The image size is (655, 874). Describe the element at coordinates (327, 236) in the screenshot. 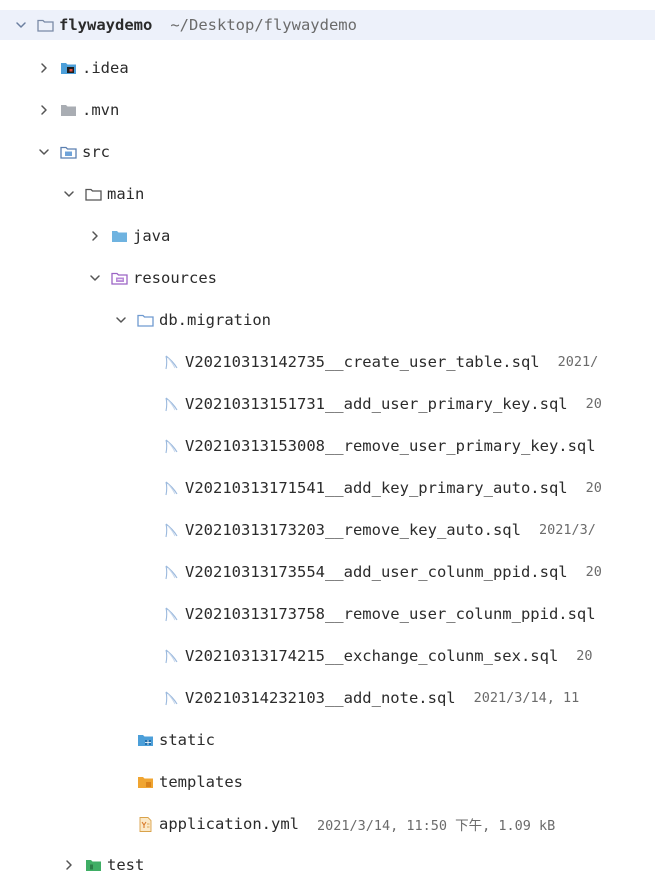

I see `tree-row-java: java` at that location.